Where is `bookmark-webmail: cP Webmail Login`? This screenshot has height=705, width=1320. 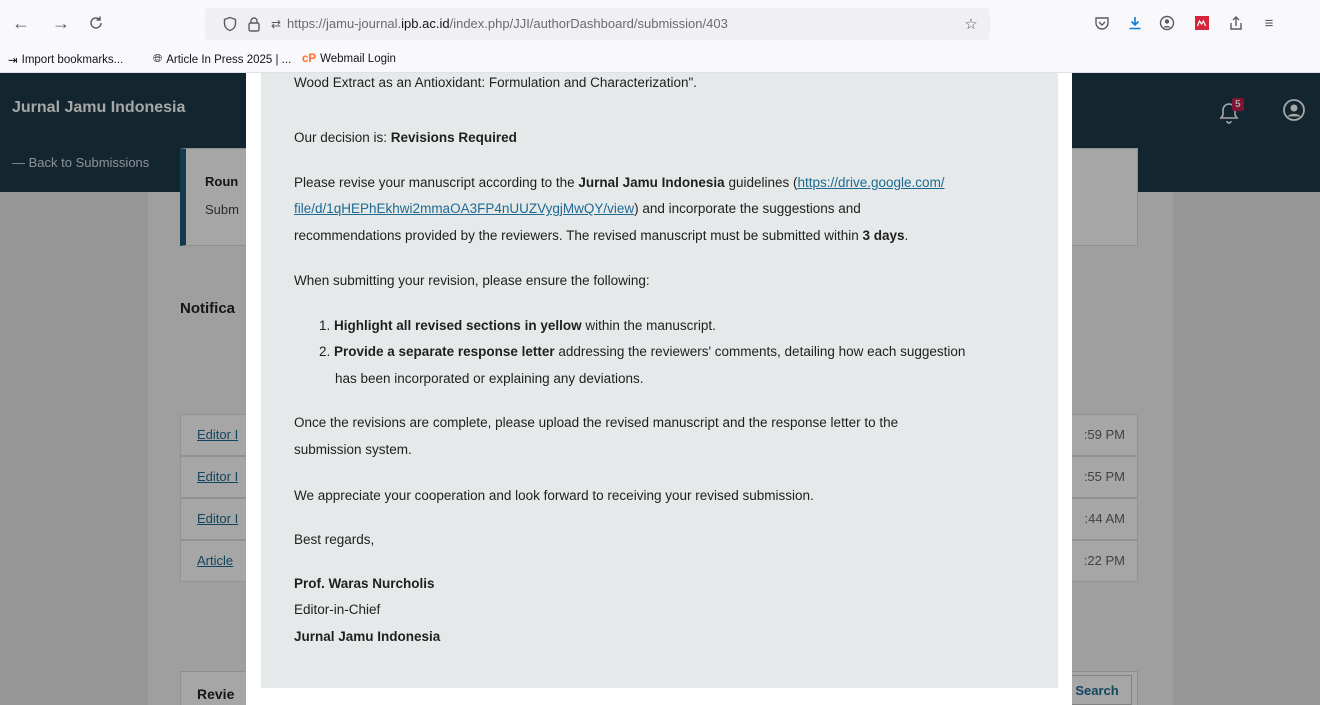 bookmark-webmail: cP Webmail Login is located at coordinates (349, 59).